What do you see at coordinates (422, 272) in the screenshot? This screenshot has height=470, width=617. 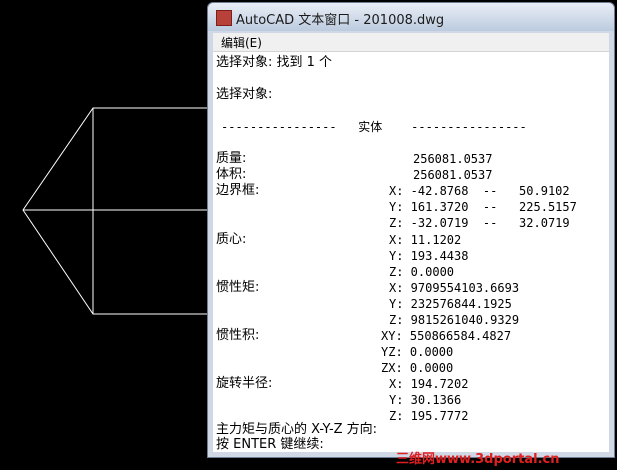 I see `centroid-z: Z: 0.0000` at bounding box center [422, 272].